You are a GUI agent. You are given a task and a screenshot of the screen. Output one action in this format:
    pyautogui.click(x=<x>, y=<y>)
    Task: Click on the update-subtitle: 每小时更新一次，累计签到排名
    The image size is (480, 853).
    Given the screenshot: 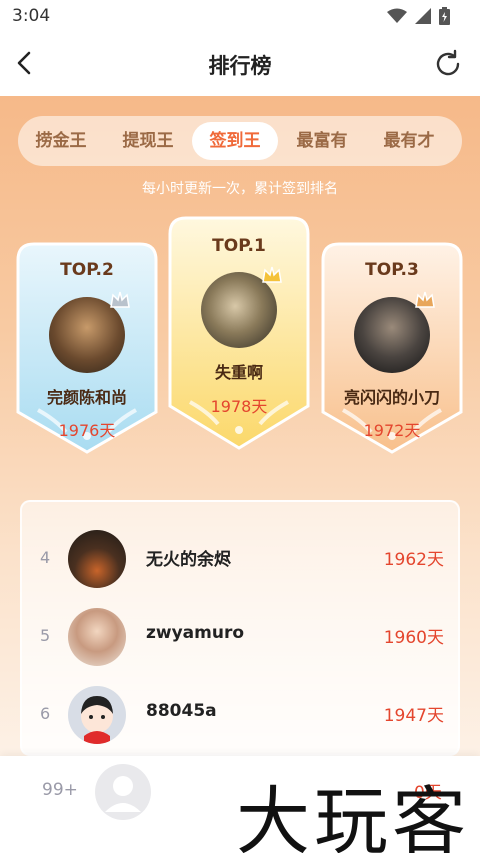 What is the action you would take?
    pyautogui.click(x=240, y=189)
    